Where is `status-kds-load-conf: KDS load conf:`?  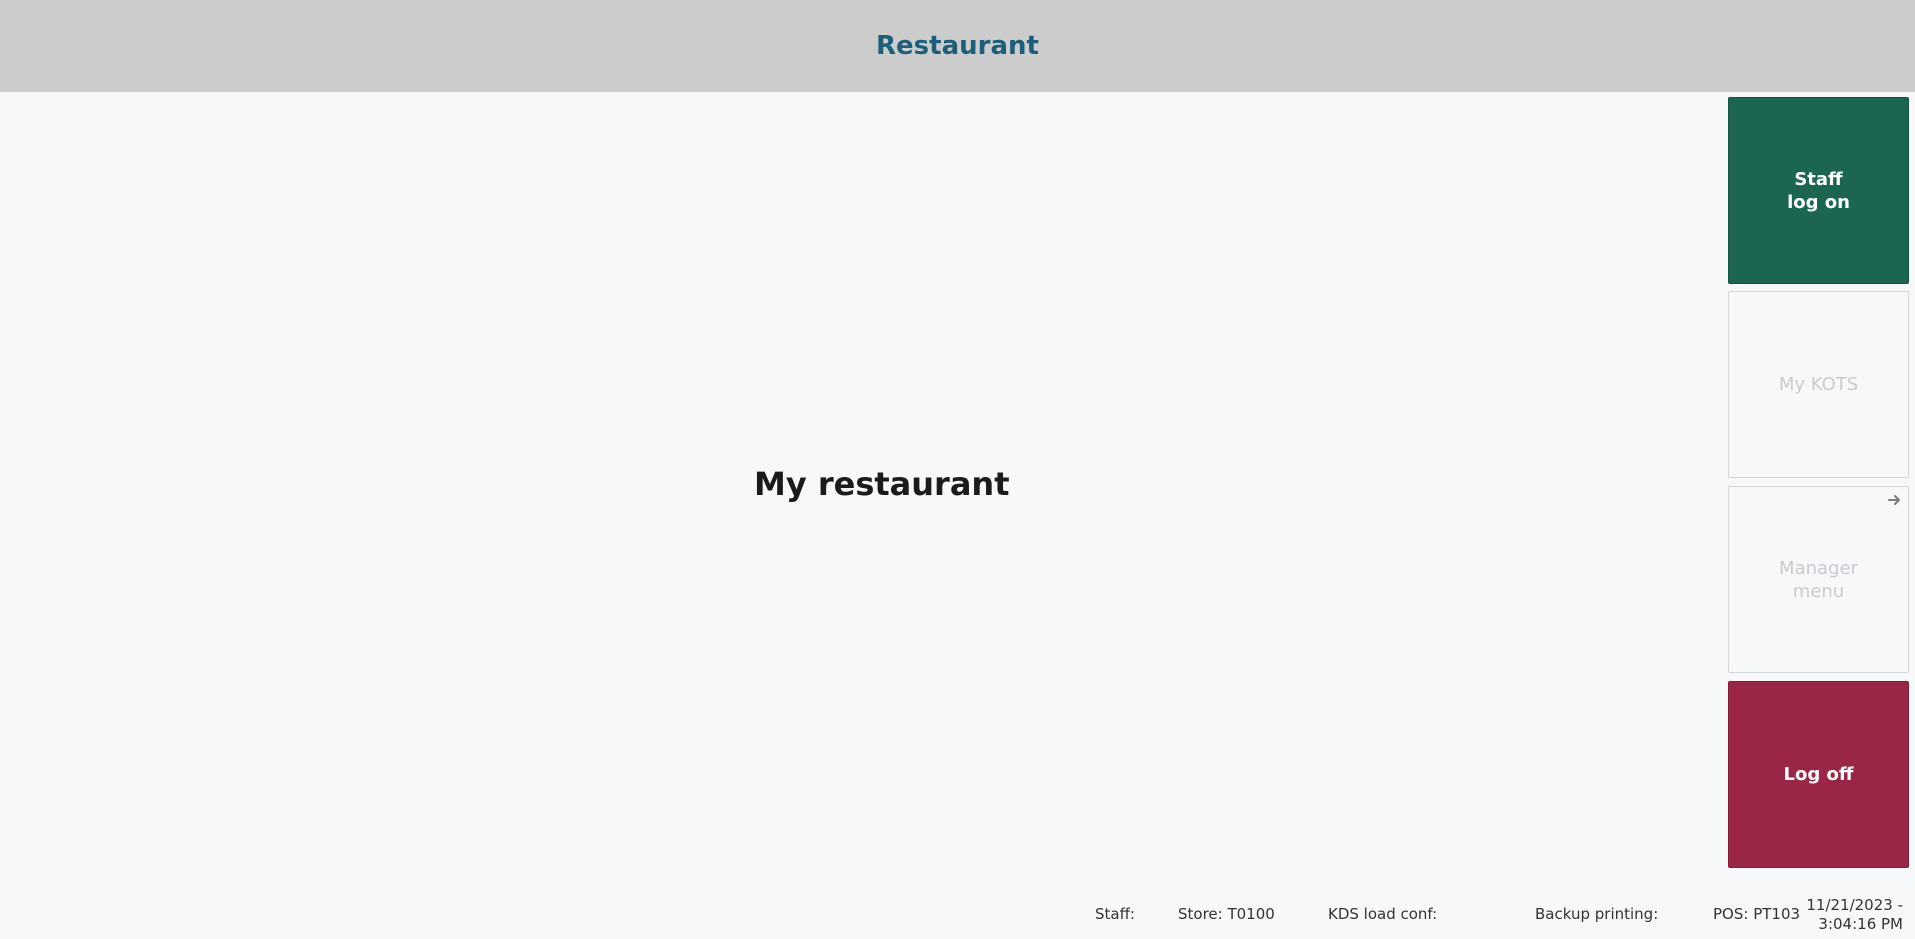 status-kds-load-conf: KDS load conf: is located at coordinates (1383, 914).